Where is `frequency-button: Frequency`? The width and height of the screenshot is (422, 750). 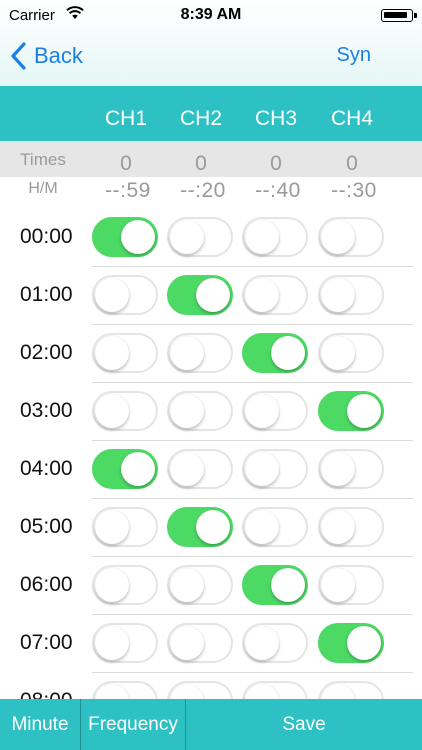
frequency-button: Frequency is located at coordinates (133, 724).